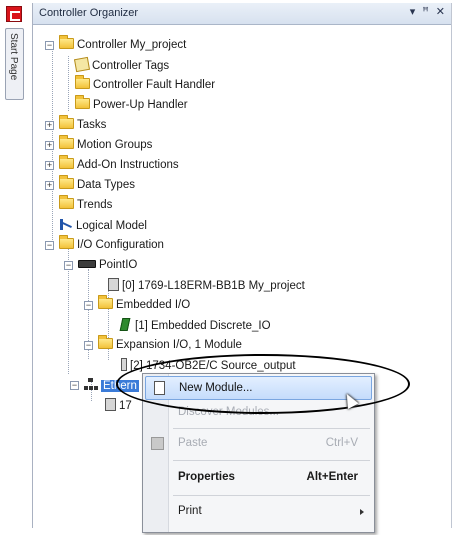  What do you see at coordinates (242, 14) in the screenshot?
I see `panel-titlebar: Controller Organizer ▾ ꟸ ✕` at bounding box center [242, 14].